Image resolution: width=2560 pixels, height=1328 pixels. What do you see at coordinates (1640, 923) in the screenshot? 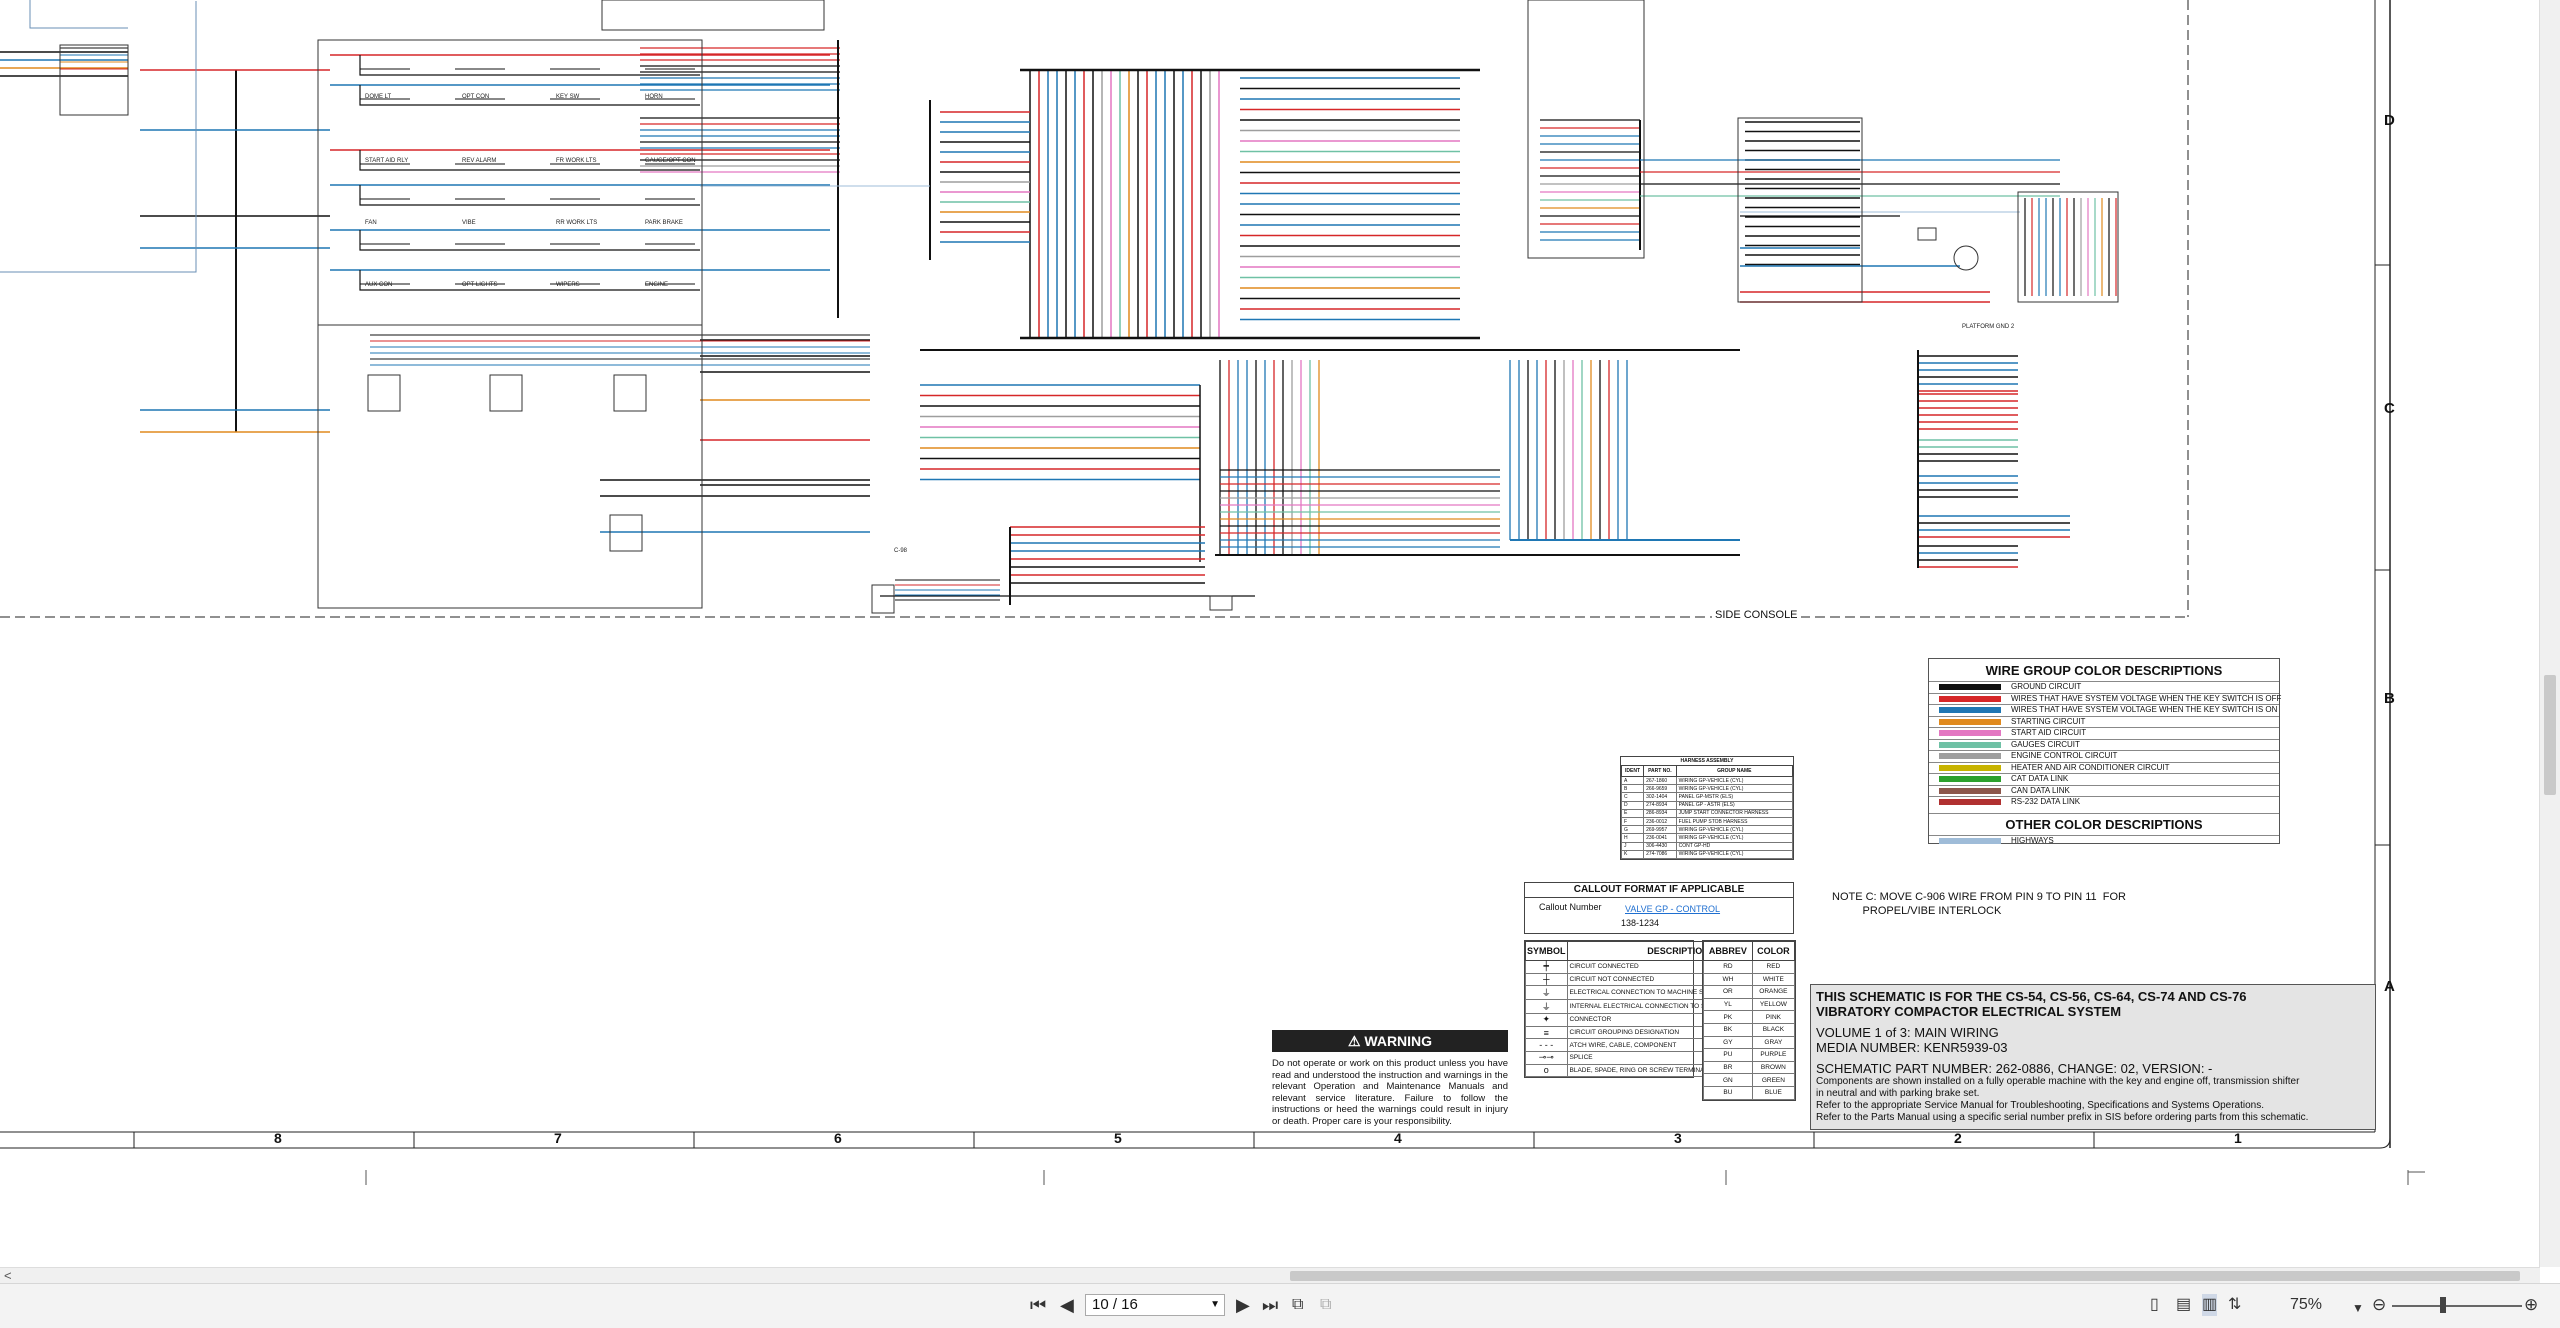
I see `callout-part-number: 138-1234` at bounding box center [1640, 923].